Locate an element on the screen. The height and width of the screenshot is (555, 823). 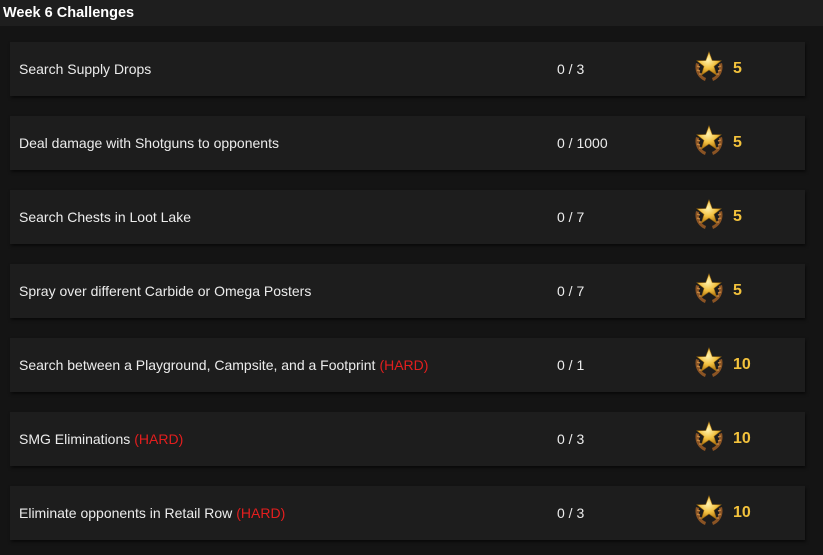
challenge-row: SMG Eliminations (HARD) 0 / 3 10 is located at coordinates (407, 439).